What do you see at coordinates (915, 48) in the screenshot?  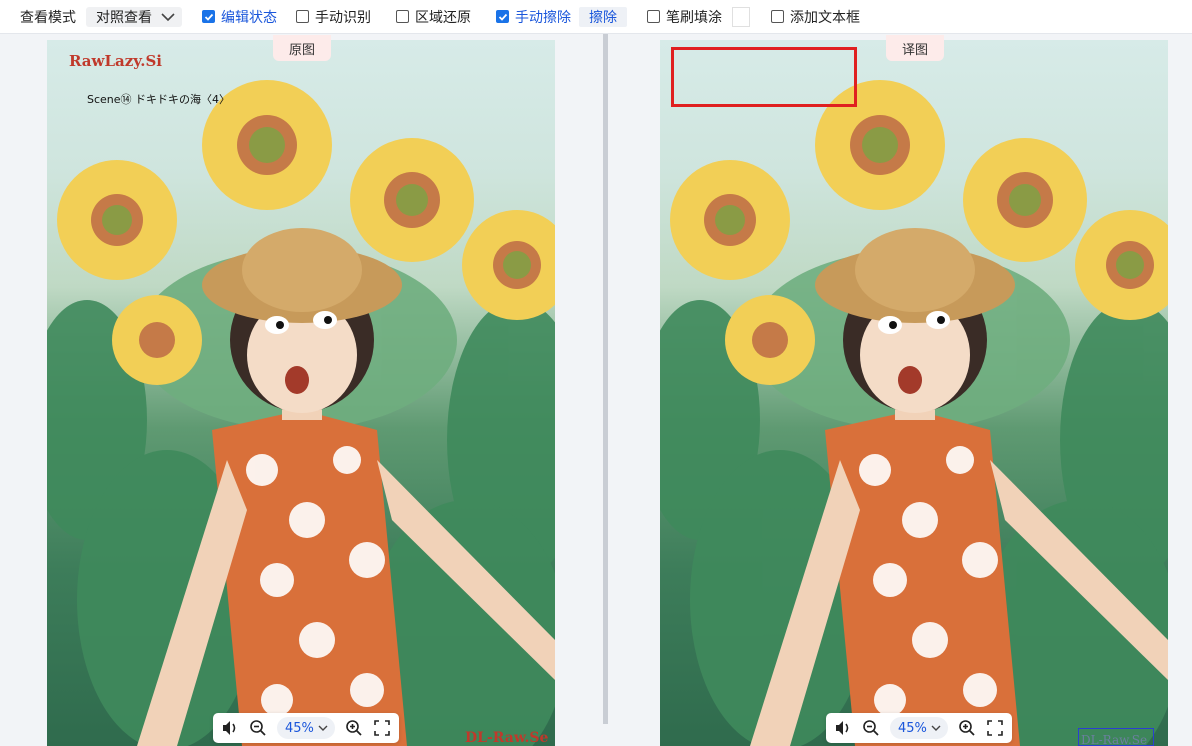 I see `translated-tag: 译图` at bounding box center [915, 48].